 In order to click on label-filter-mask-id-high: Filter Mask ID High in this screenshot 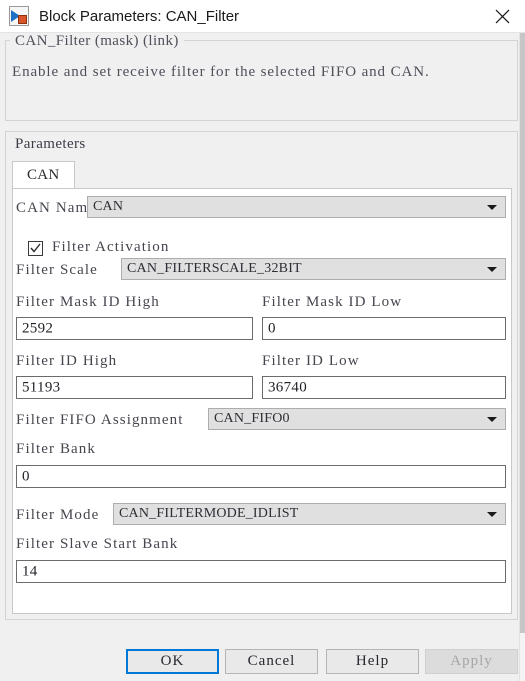, I will do `click(88, 302)`.